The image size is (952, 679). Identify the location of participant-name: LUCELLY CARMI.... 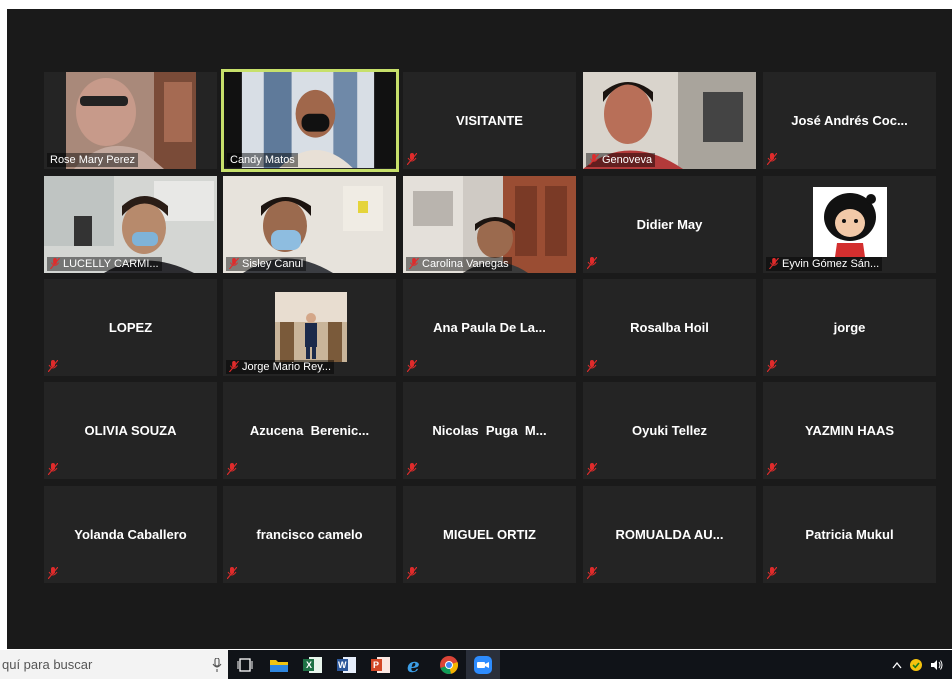
(104, 264).